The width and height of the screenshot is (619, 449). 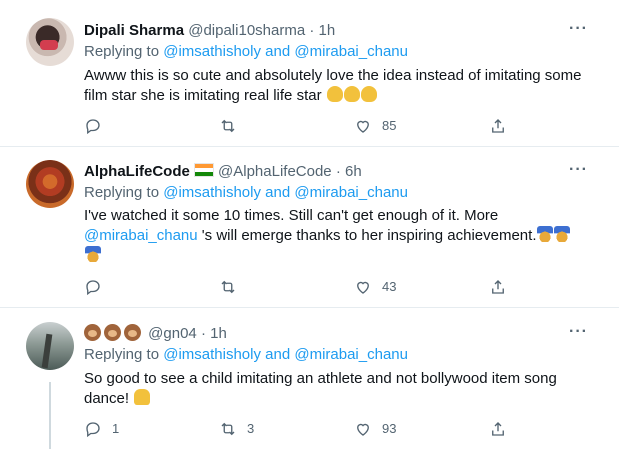 I want to click on like-button: 85, so click(x=375, y=126).